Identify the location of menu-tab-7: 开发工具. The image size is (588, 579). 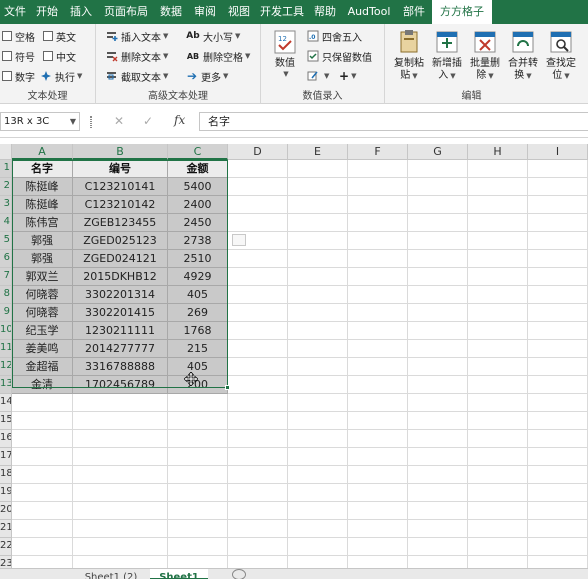
(282, 12).